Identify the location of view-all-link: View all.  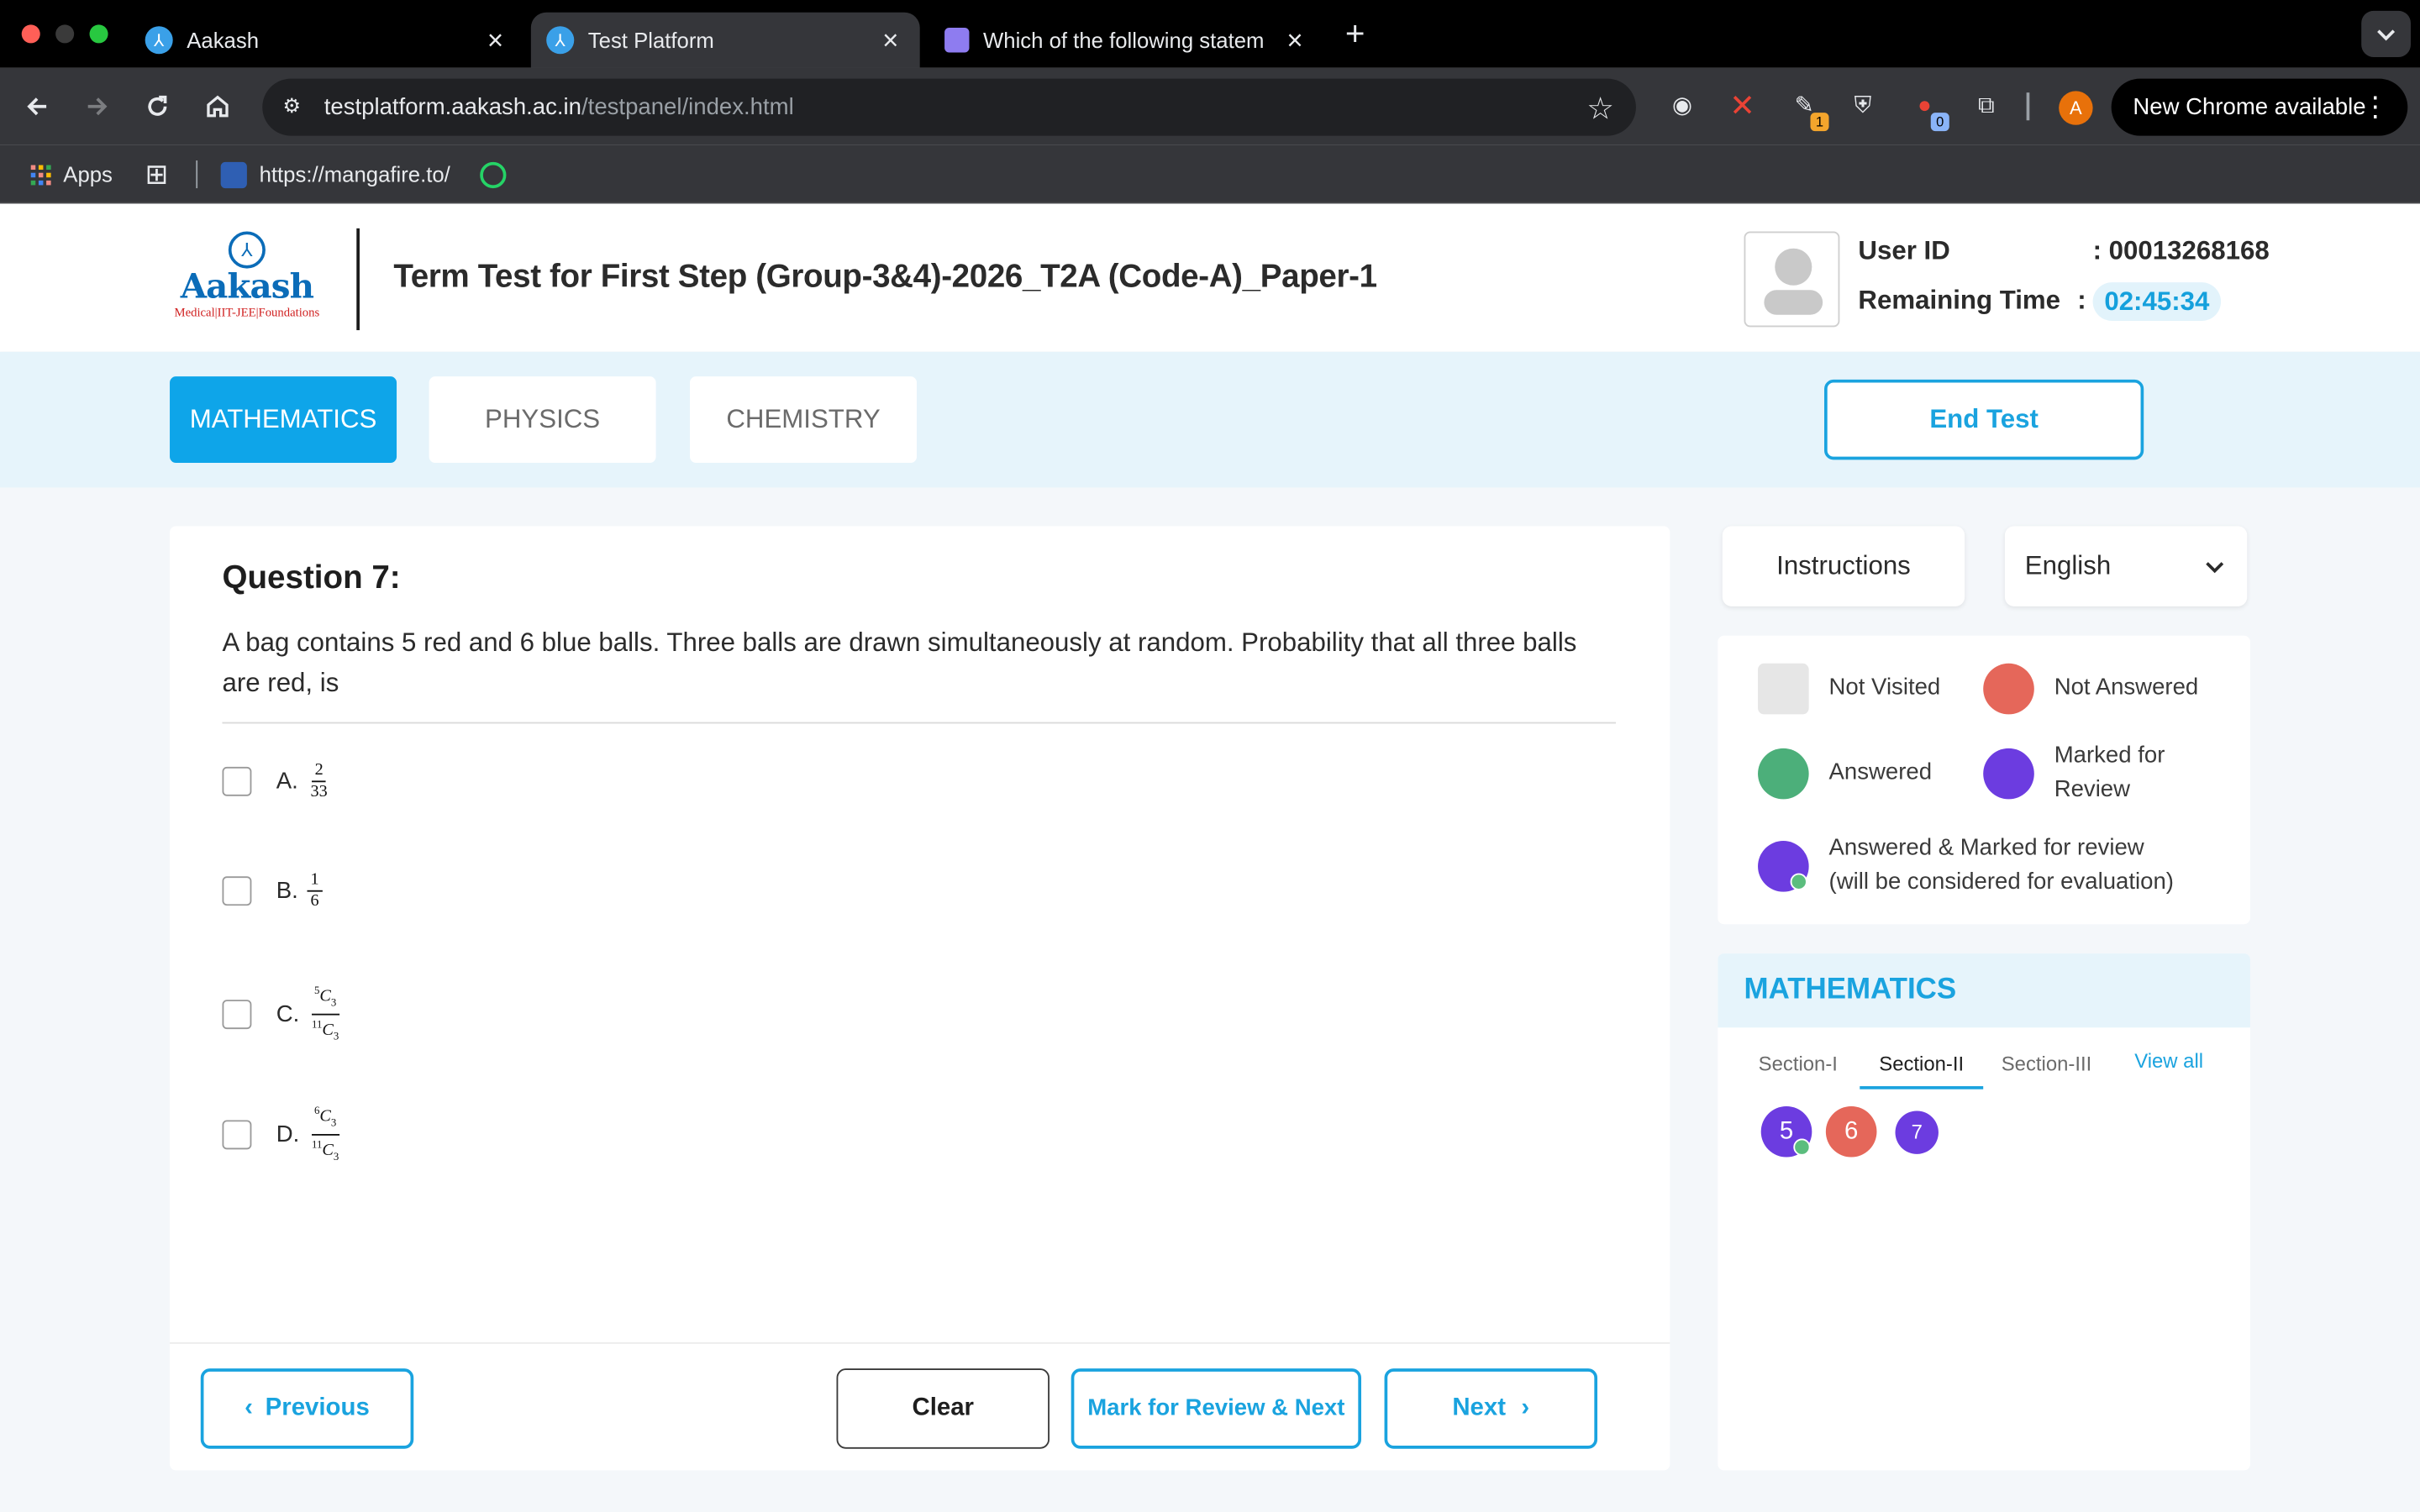
(2168, 1061).